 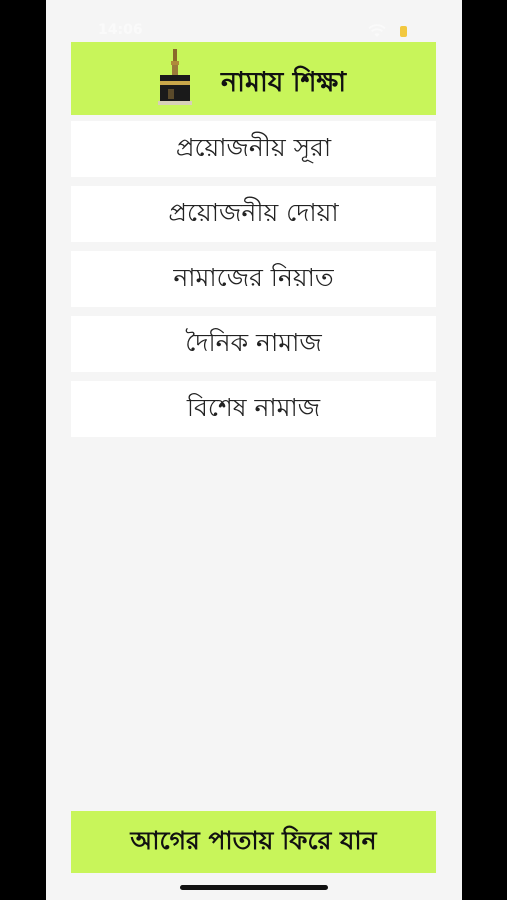 What do you see at coordinates (377, 30) in the screenshot?
I see `wifi-icon` at bounding box center [377, 30].